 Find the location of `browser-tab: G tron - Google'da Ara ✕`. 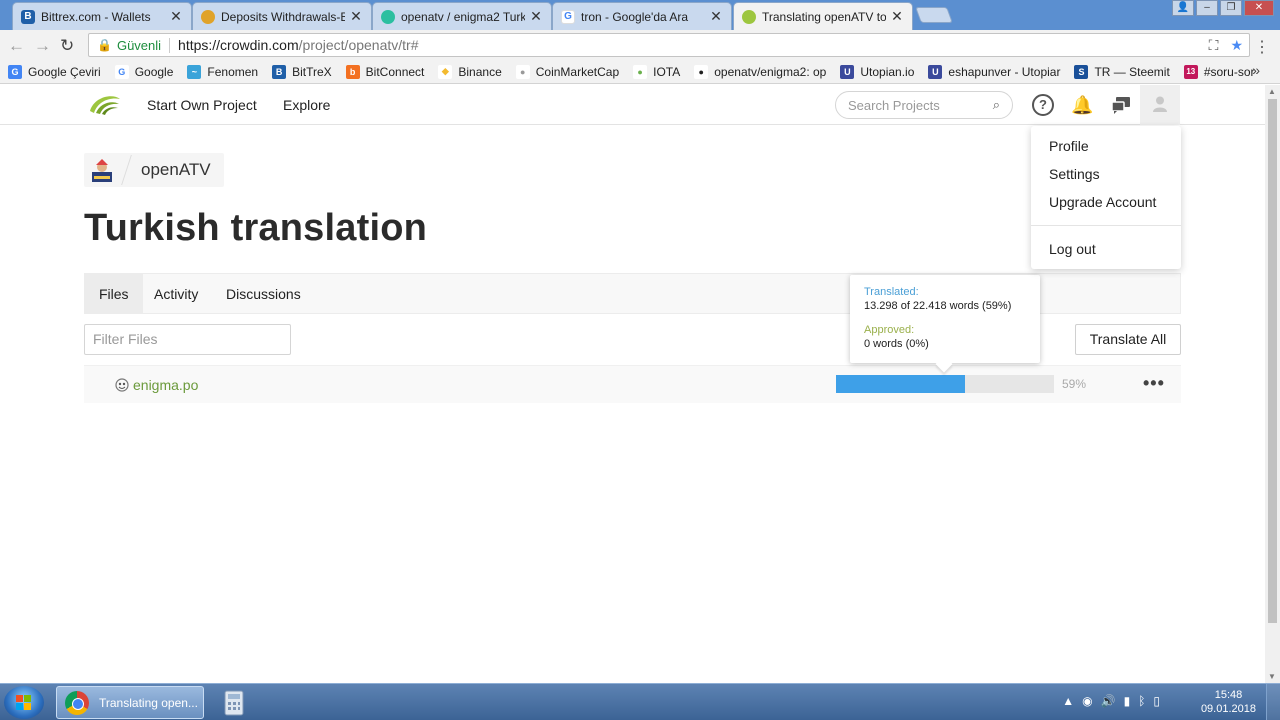

browser-tab: G tron - Google'da Ara ✕ is located at coordinates (642, 16).